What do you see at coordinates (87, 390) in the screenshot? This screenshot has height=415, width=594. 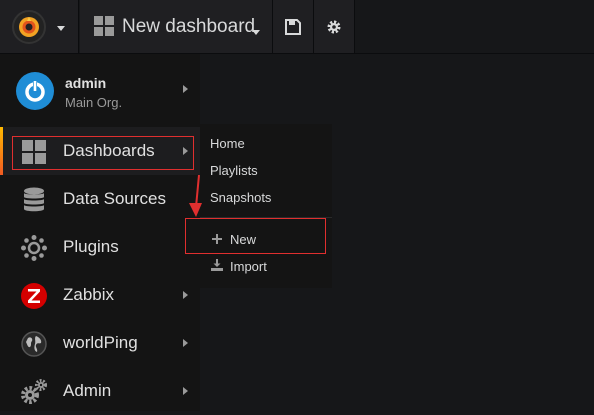 I see `sidebar-item-label: Admin` at bounding box center [87, 390].